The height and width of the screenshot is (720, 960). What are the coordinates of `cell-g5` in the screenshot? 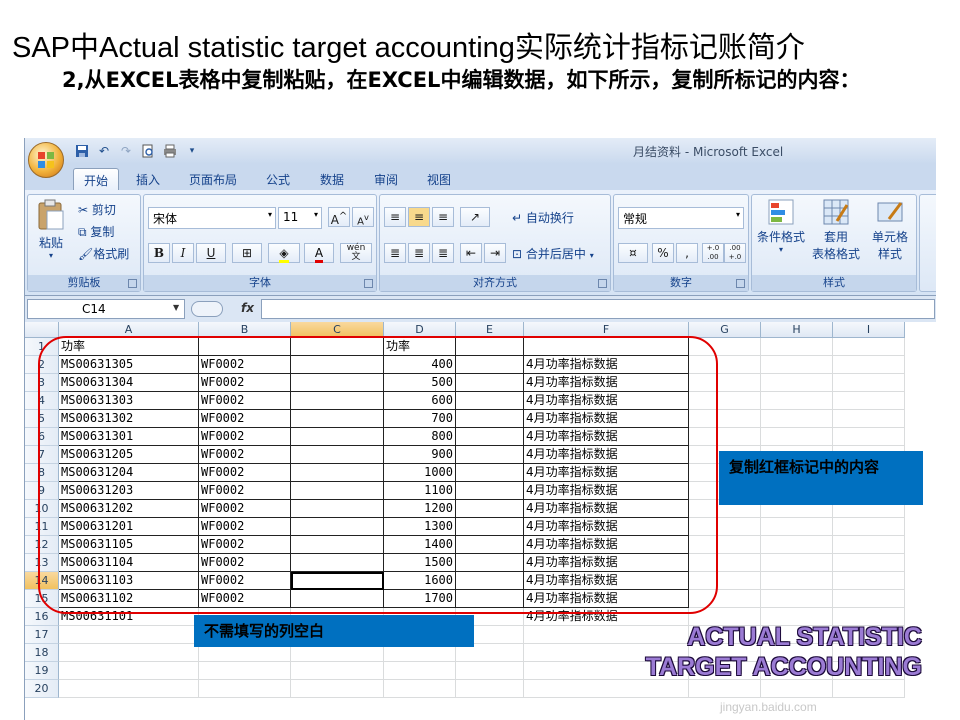 It's located at (725, 419).